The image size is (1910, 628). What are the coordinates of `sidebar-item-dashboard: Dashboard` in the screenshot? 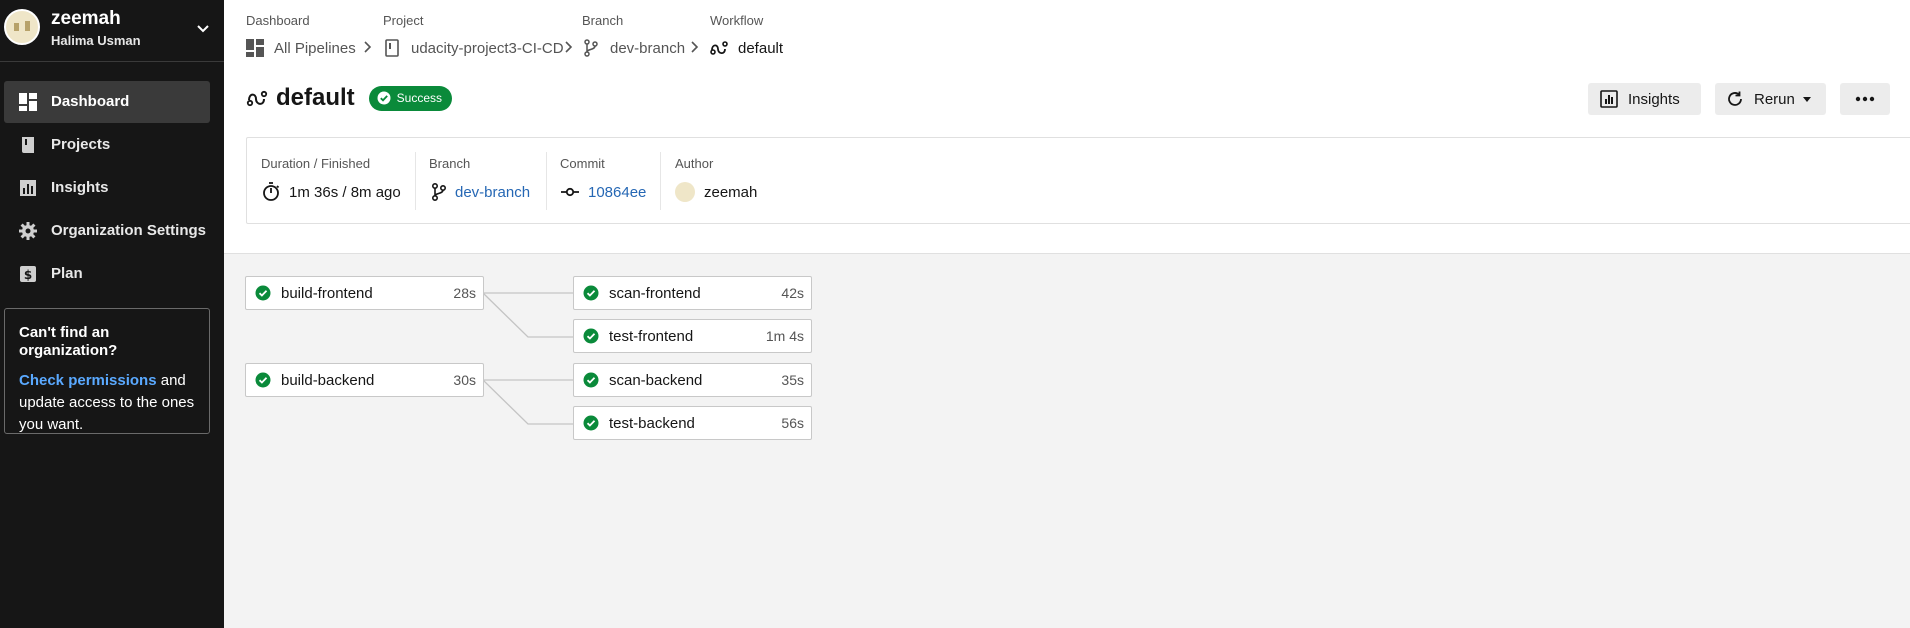 It's located at (107, 102).